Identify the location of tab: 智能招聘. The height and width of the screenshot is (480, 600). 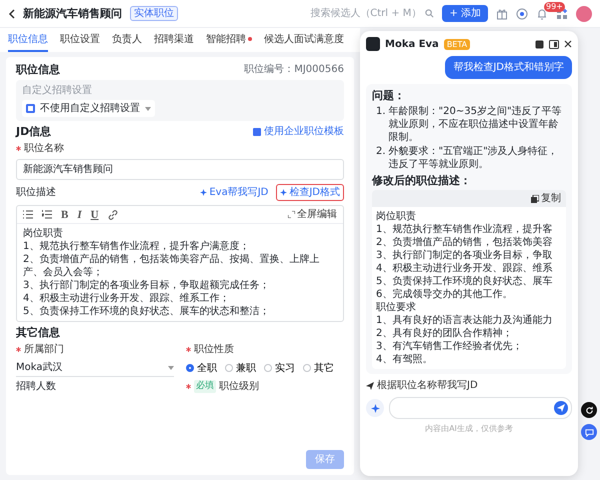
(229, 40).